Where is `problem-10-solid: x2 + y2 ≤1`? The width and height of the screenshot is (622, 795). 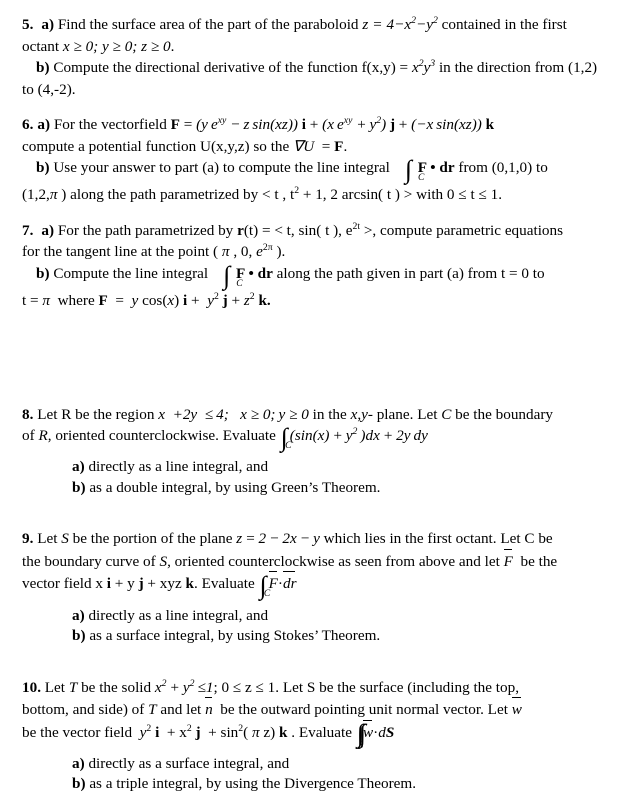
problem-10-solid: x2 + y2 ≤1 is located at coordinates (184, 686).